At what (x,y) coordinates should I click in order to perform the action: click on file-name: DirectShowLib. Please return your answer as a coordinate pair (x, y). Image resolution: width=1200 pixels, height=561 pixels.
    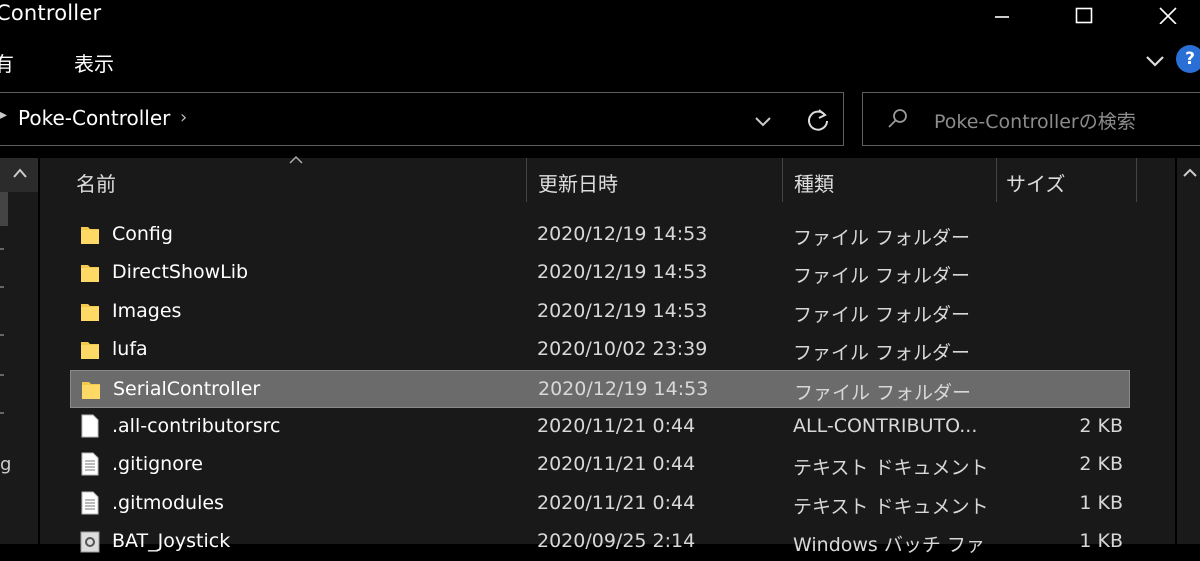
    Looking at the image, I should click on (180, 272).